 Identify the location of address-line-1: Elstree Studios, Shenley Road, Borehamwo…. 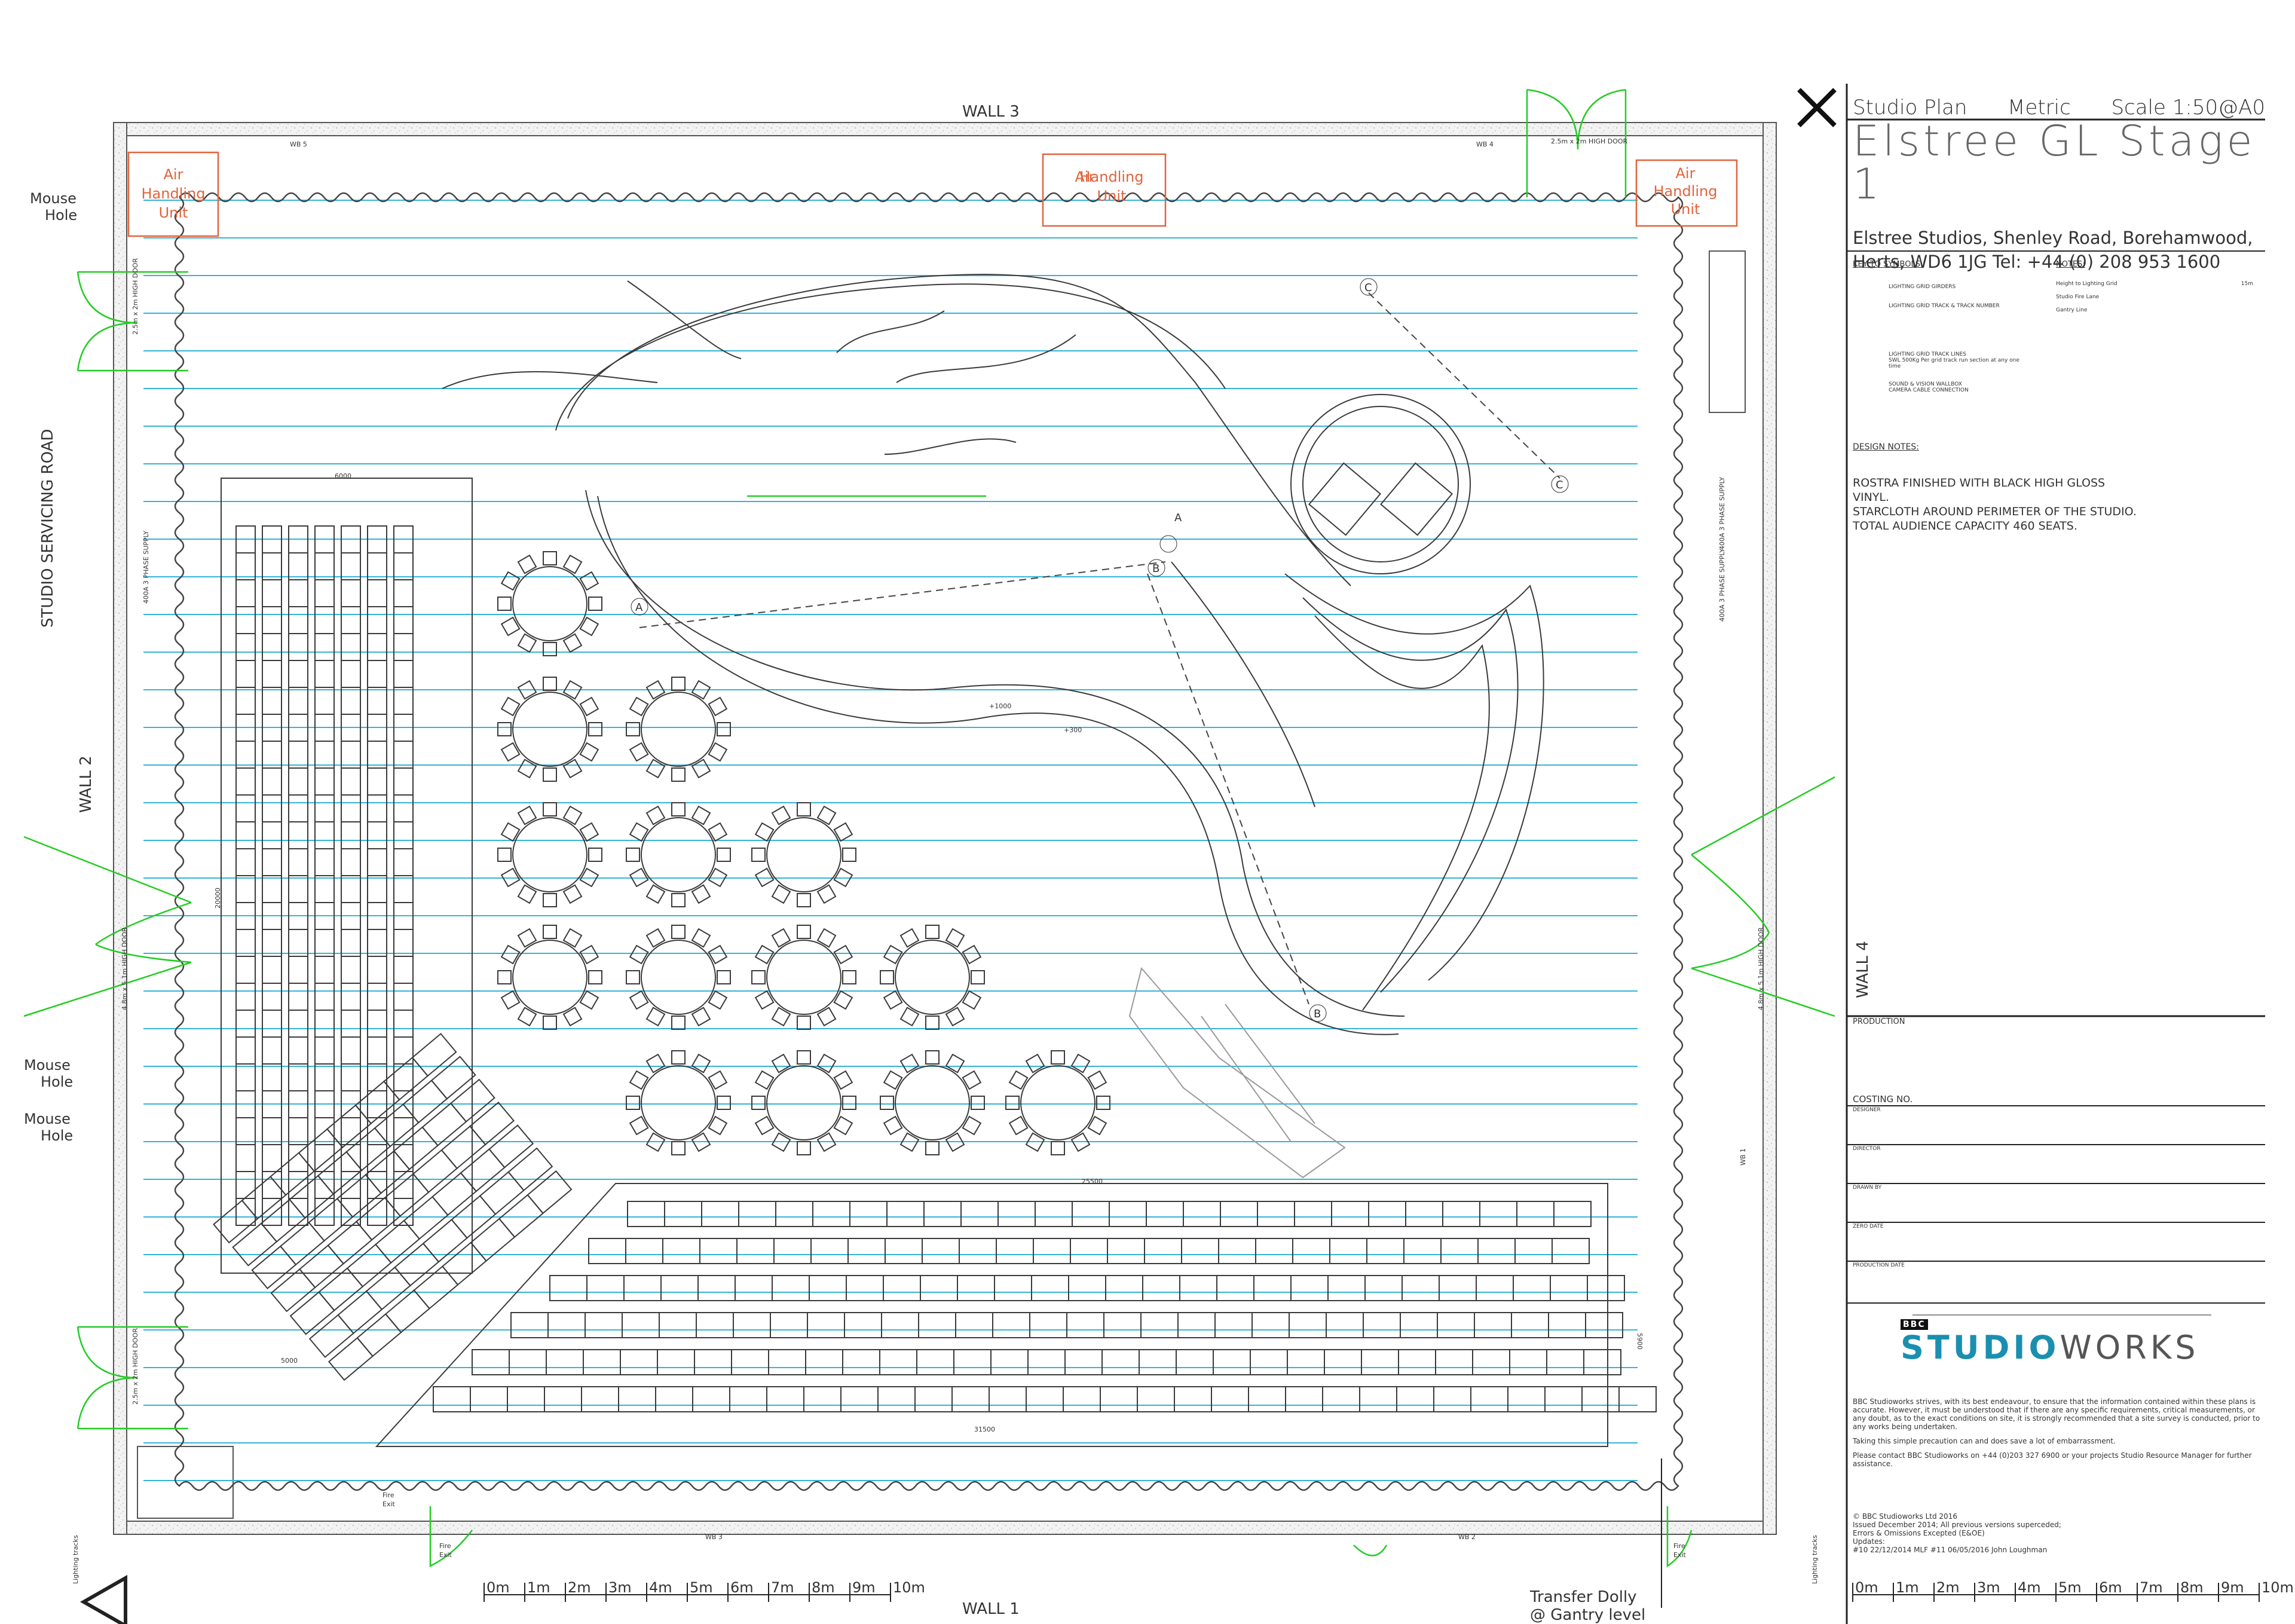
(2053, 238).